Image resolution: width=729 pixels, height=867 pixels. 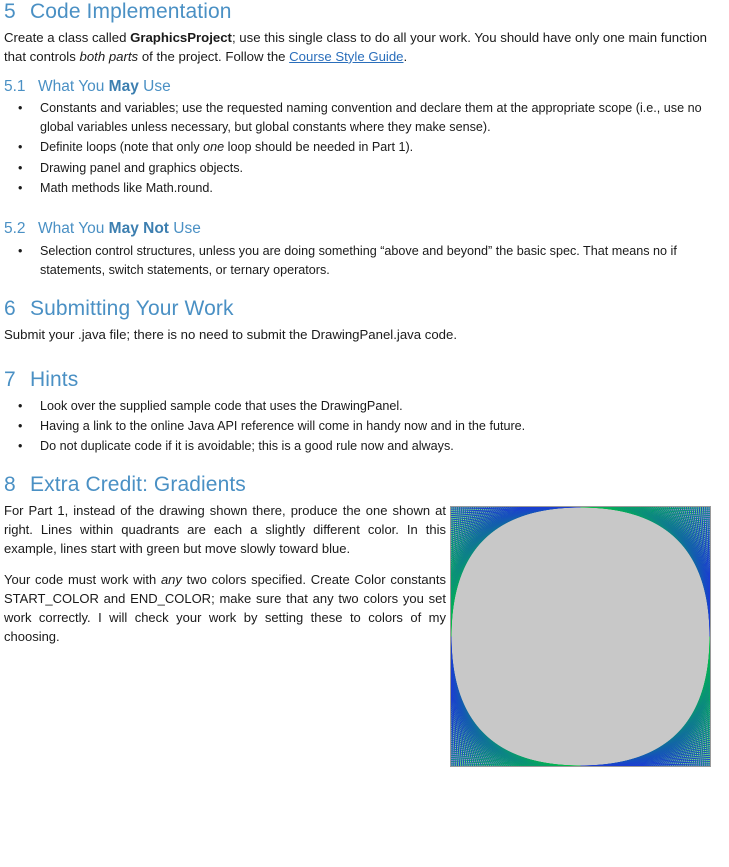 What do you see at coordinates (10, 485) in the screenshot?
I see `section-number-8: 8` at bounding box center [10, 485].